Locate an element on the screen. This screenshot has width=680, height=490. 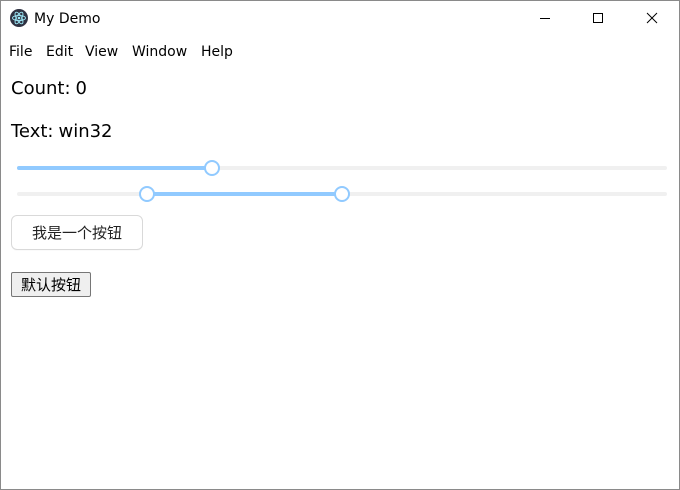
electron-atom-icon is located at coordinates (19, 18).